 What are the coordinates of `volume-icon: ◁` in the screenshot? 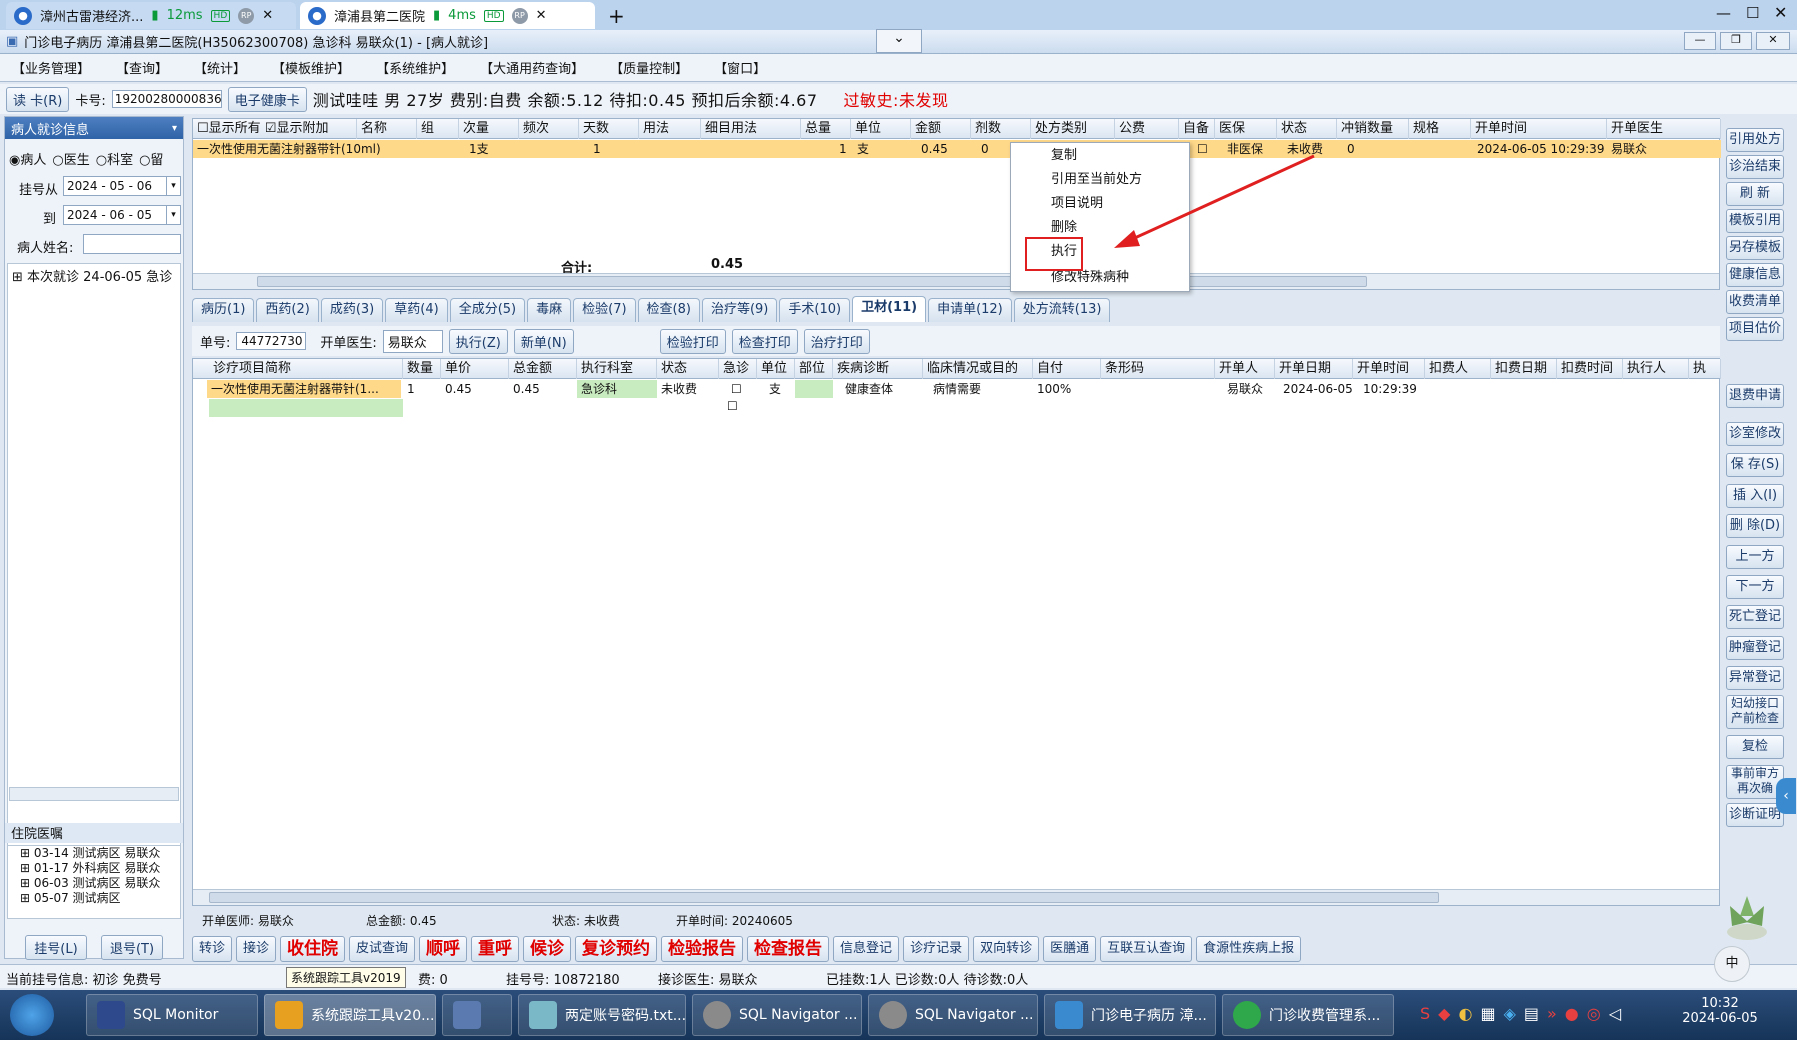 It's located at (1615, 1013).